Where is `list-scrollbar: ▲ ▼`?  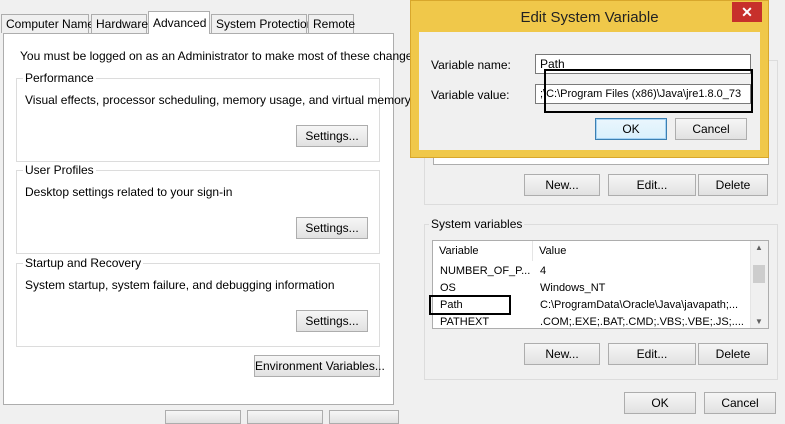
list-scrollbar: ▲ ▼ is located at coordinates (759, 284).